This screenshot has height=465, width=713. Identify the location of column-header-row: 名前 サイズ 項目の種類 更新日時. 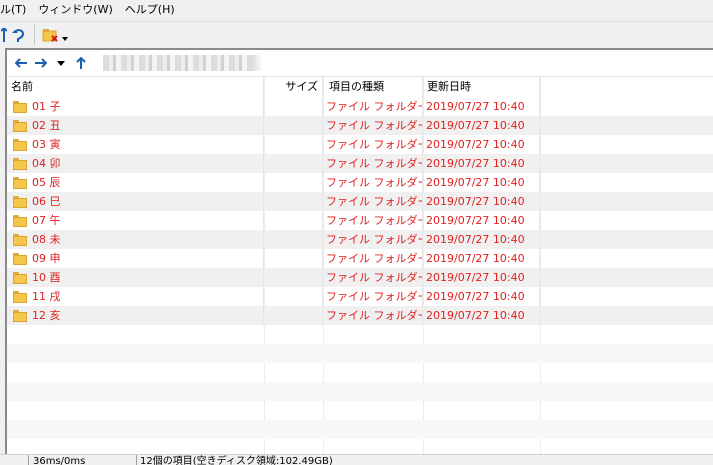
(360, 87).